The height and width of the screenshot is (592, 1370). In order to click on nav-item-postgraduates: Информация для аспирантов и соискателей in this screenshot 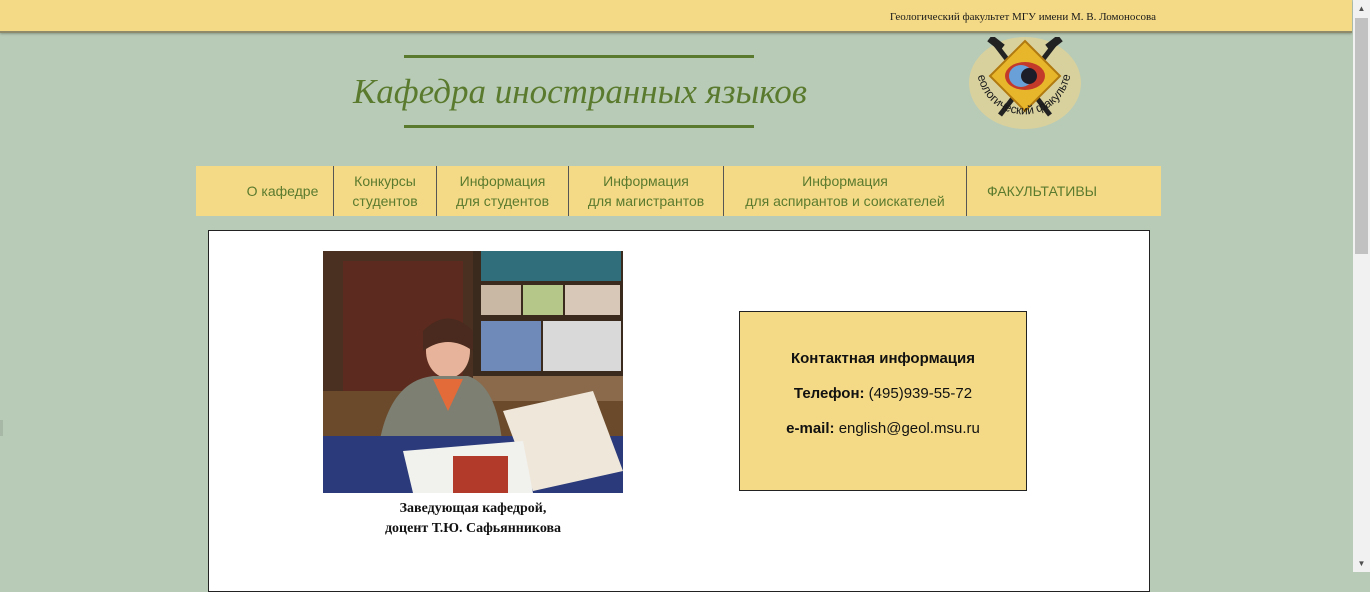, I will do `click(845, 191)`.